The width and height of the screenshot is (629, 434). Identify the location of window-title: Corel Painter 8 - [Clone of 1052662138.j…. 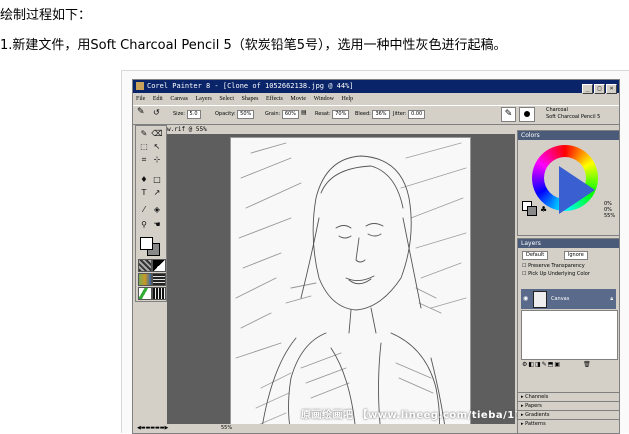
(250, 86).